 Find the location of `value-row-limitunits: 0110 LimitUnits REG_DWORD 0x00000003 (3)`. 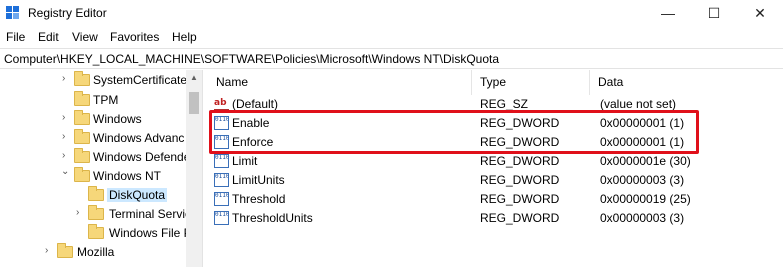

value-row-limitunits: 0110 LimitUnits REG_DWORD 0x00000003 (3) is located at coordinates (495, 180).